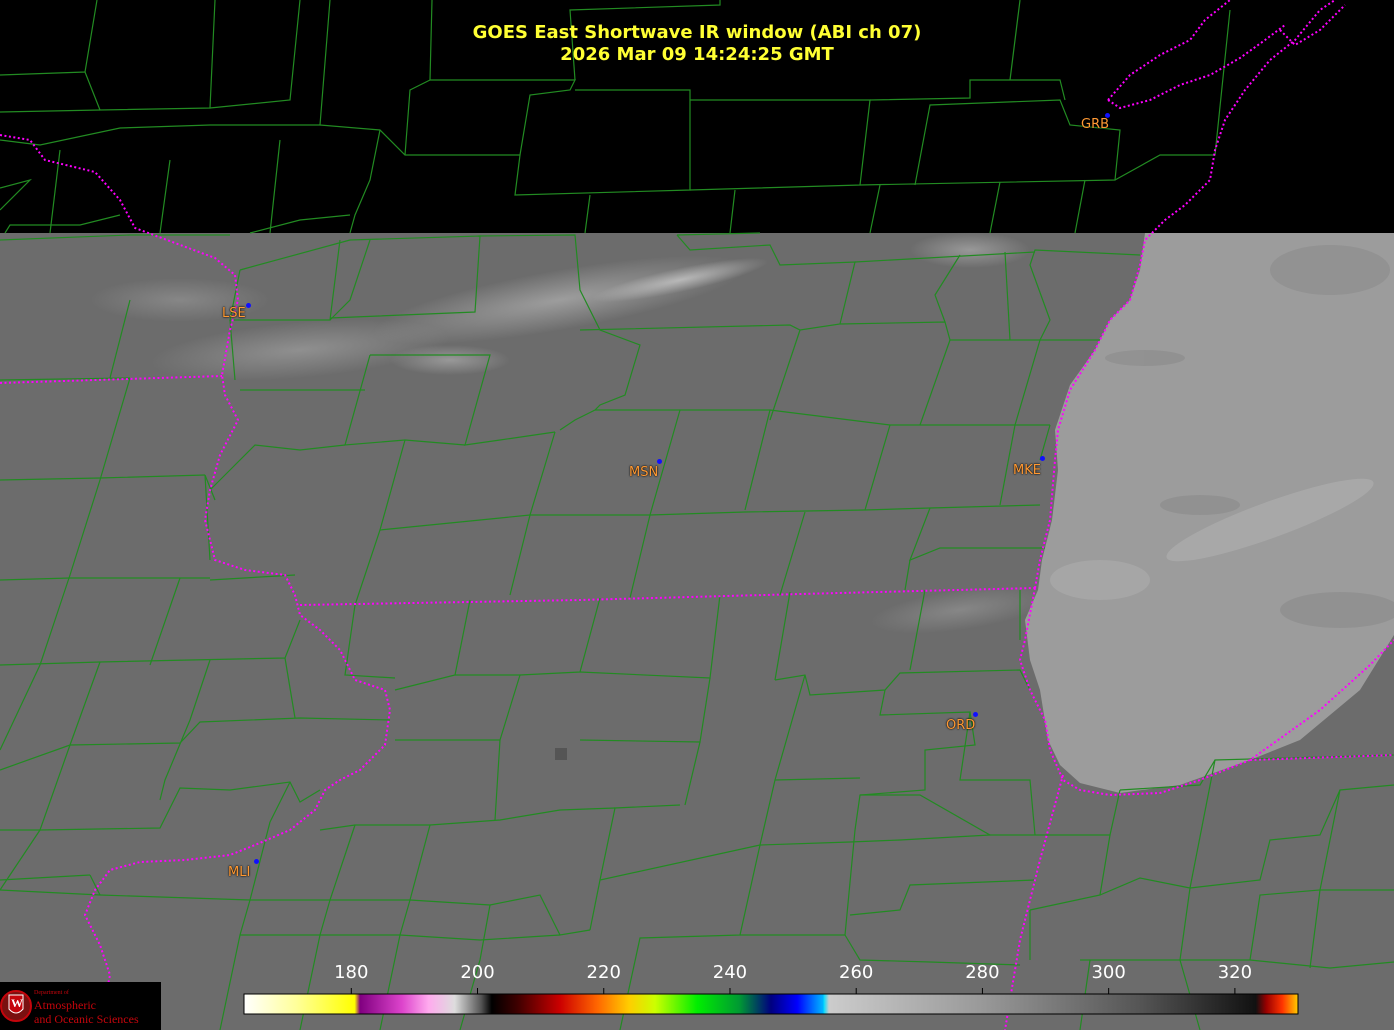 This screenshot has height=1030, width=1394. What do you see at coordinates (239, 872) in the screenshot?
I see `station-label: MLI` at bounding box center [239, 872].